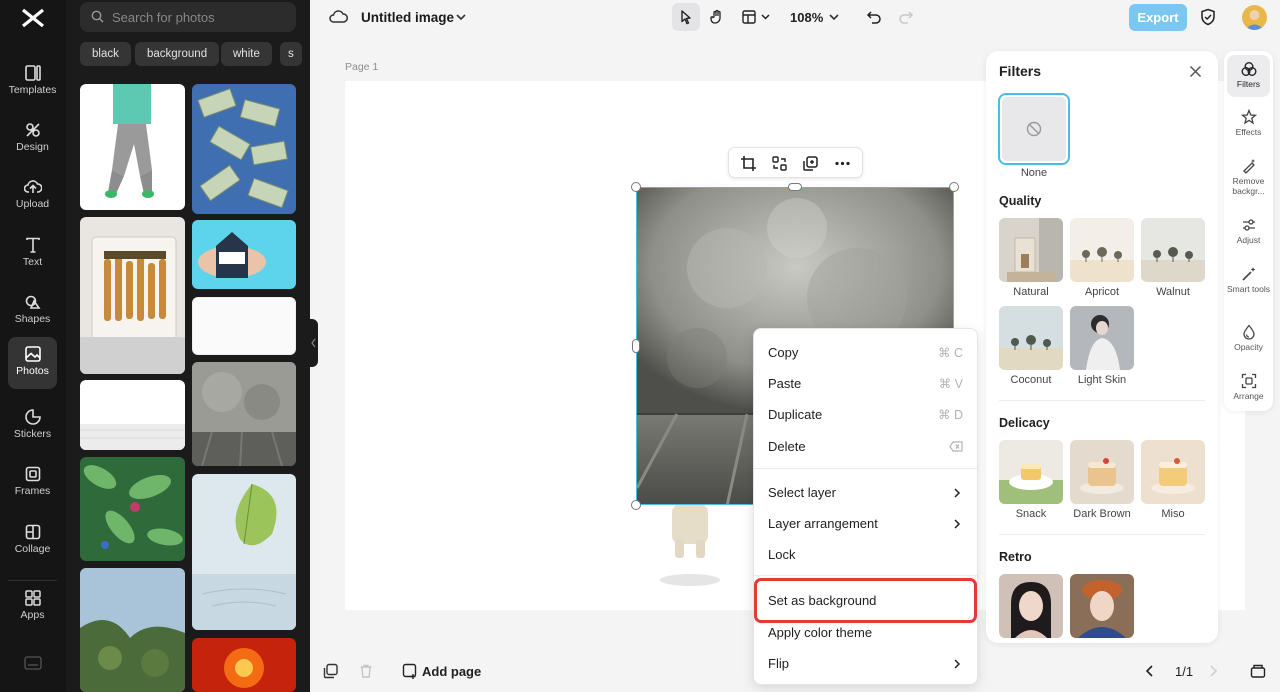  What do you see at coordinates (32, 425) in the screenshot?
I see `rail-item-stickers: Stickers` at bounding box center [32, 425].